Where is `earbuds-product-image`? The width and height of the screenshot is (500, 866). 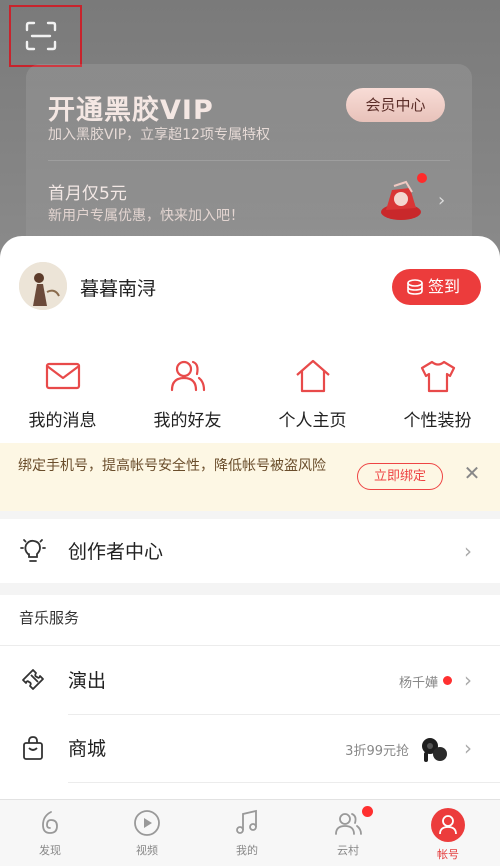 earbuds-product-image is located at coordinates (434, 750).